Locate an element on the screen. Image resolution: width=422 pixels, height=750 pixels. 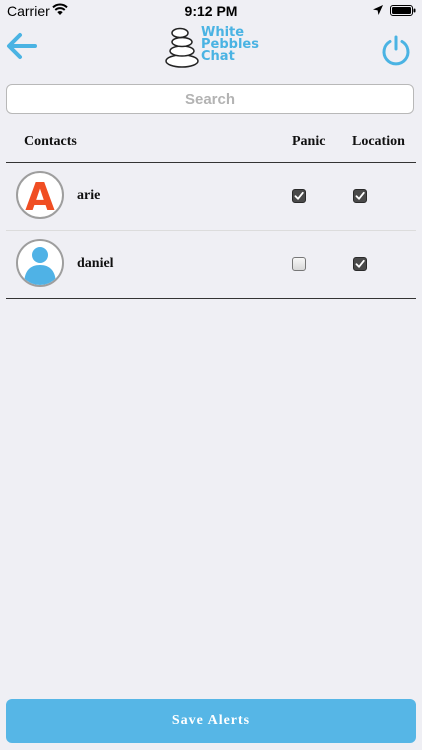
app-logo: White Pebbles Chat is located at coordinates (214, 47).